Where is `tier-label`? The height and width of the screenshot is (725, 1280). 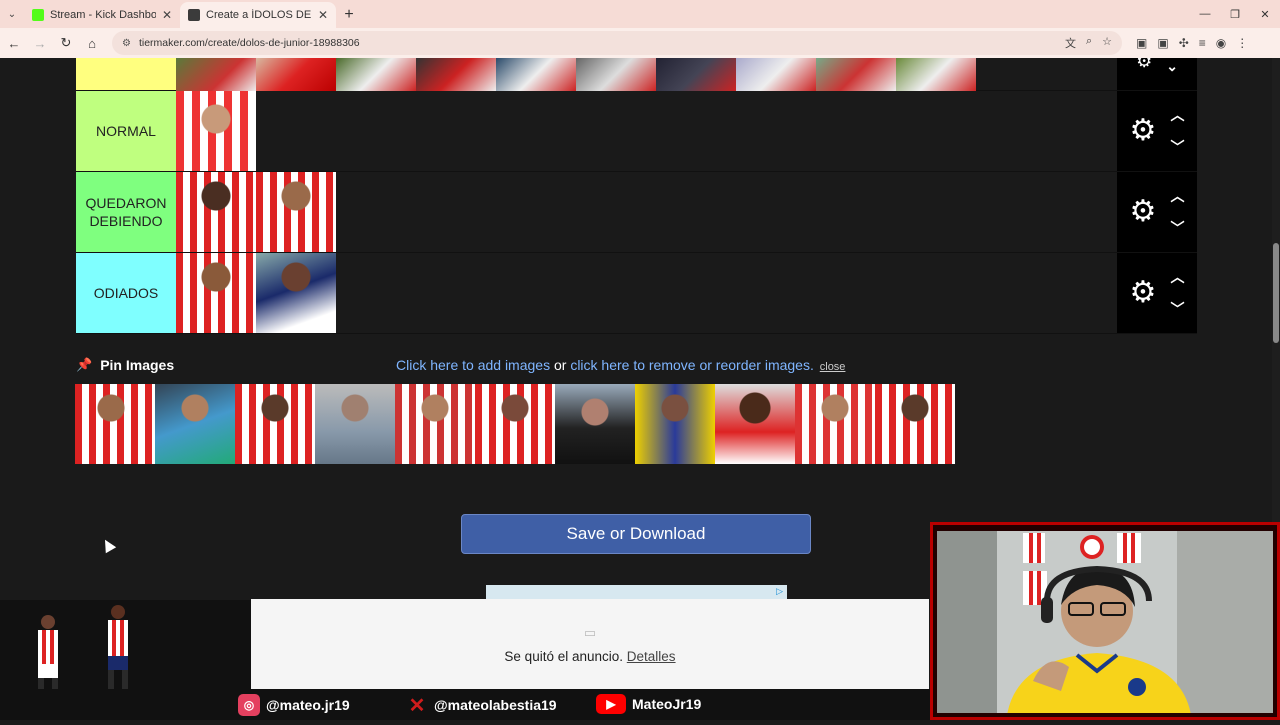 tier-label is located at coordinates (126, 74).